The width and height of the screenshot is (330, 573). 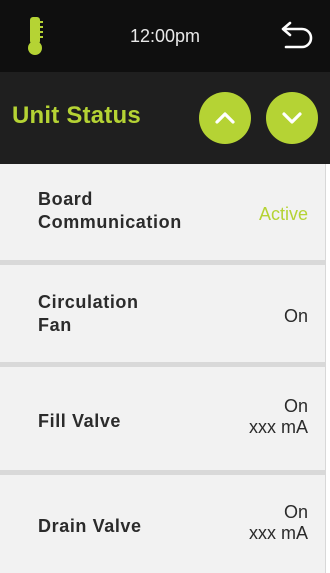 What do you see at coordinates (90, 526) in the screenshot?
I see `row-label: Drain Valve` at bounding box center [90, 526].